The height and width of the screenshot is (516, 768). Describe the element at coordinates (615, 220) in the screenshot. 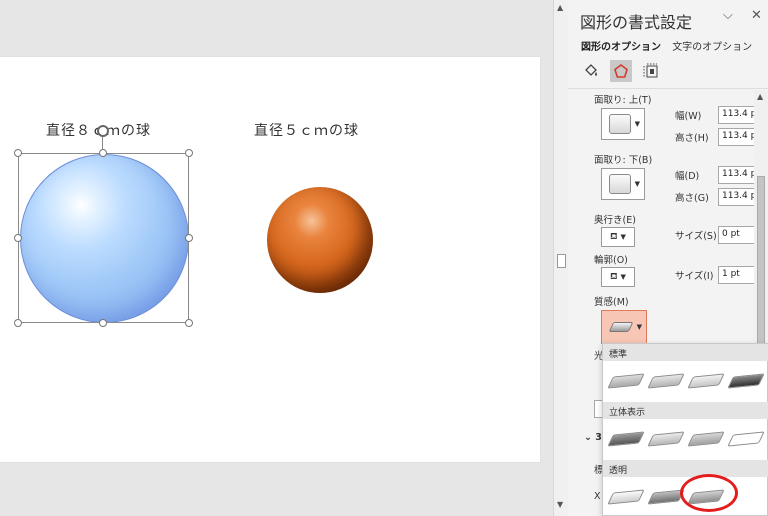

I see `depth-label: 奥行き(E)` at that location.